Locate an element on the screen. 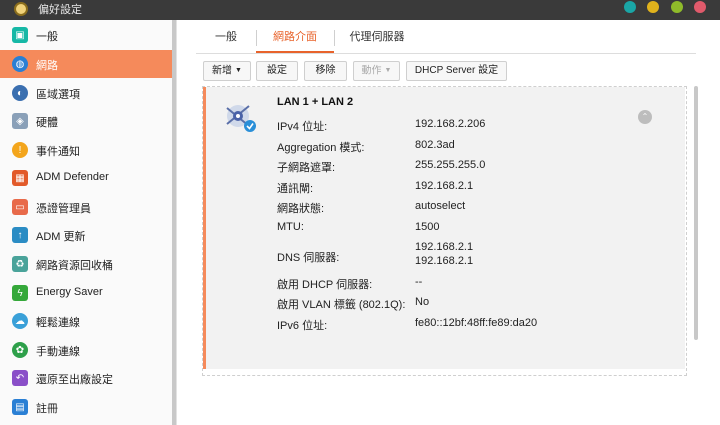 Image resolution: width=720 pixels, height=425 pixels. recycle-icon: ♻ is located at coordinates (20, 264).